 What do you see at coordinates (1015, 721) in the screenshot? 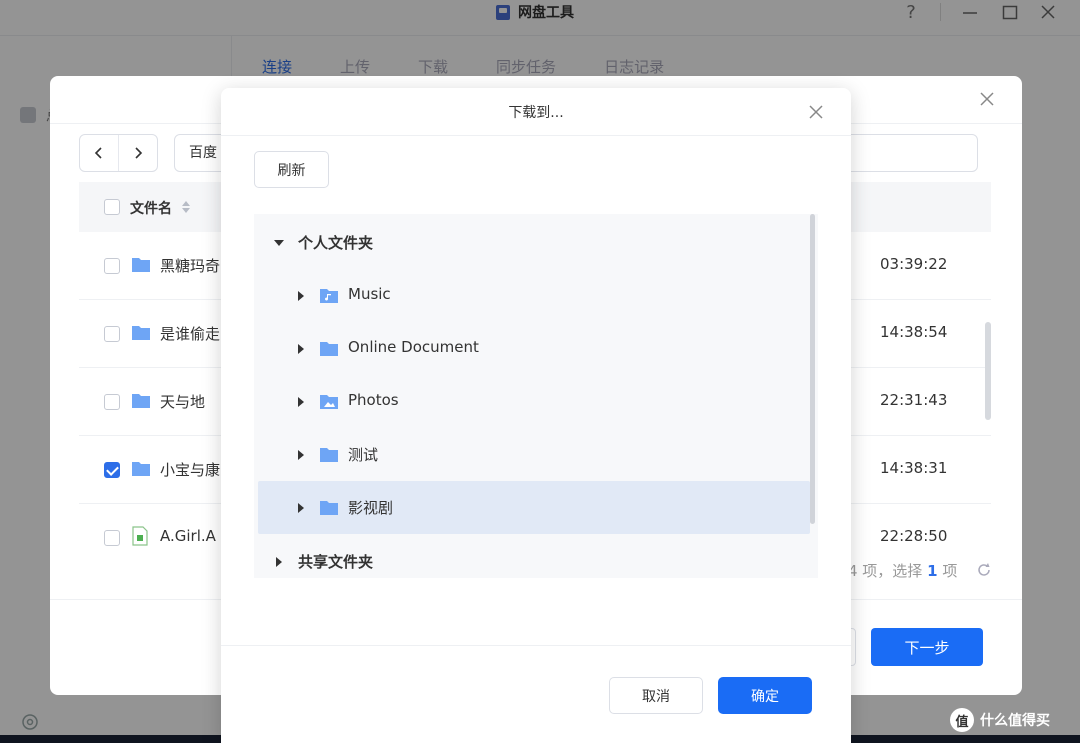
I see `watermark-text: 什么值得买` at bounding box center [1015, 721].